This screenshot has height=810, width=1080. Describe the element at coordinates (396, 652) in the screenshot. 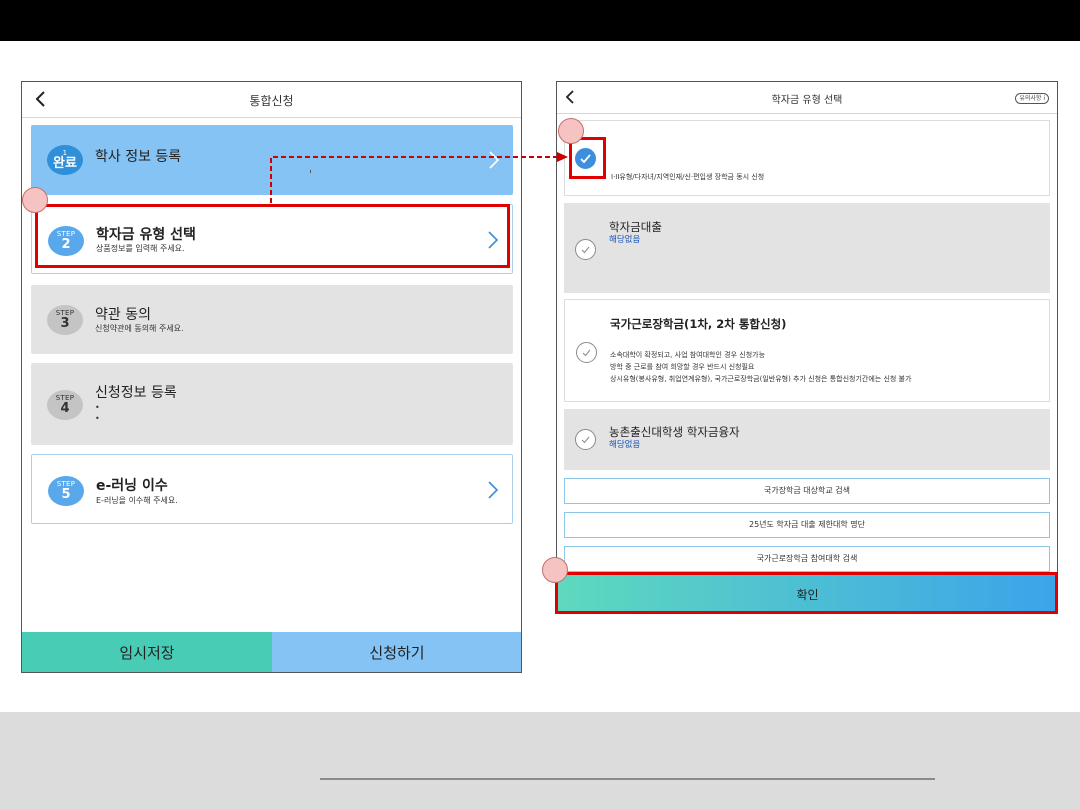

I see `apply-button: 신청하기` at that location.